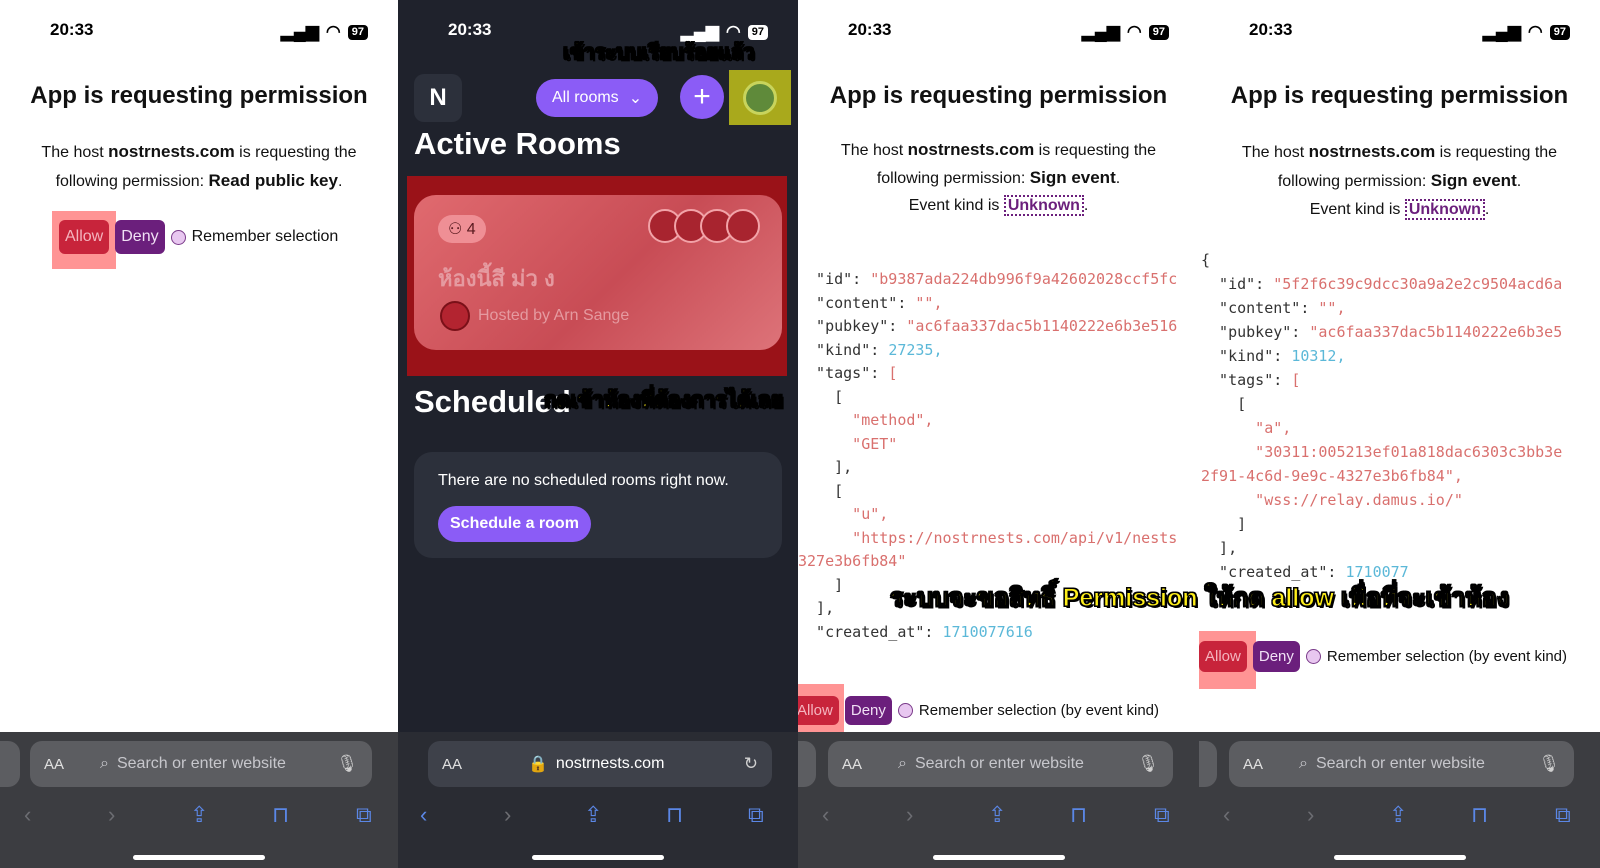 The width and height of the screenshot is (1600, 868). What do you see at coordinates (760, 97) in the screenshot?
I see `avatar` at bounding box center [760, 97].